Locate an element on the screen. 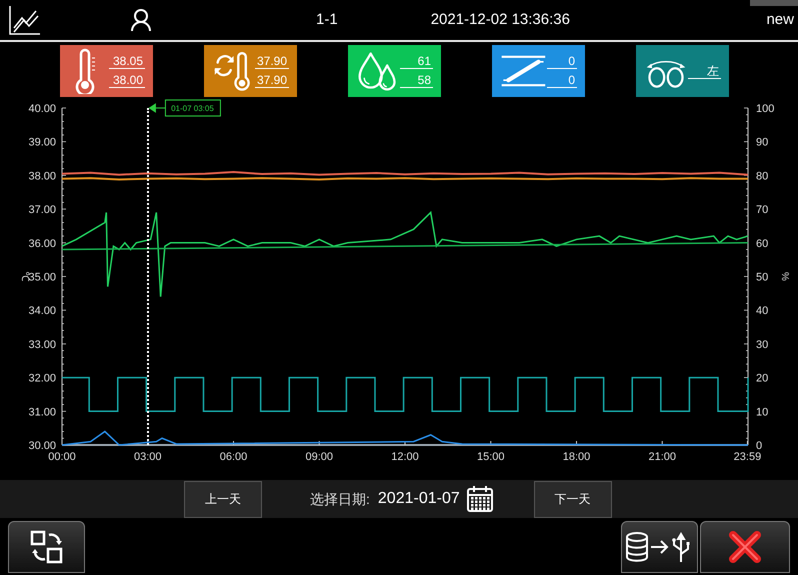 The width and height of the screenshot is (798, 575). previous-day-button: 上一天 is located at coordinates (223, 499).